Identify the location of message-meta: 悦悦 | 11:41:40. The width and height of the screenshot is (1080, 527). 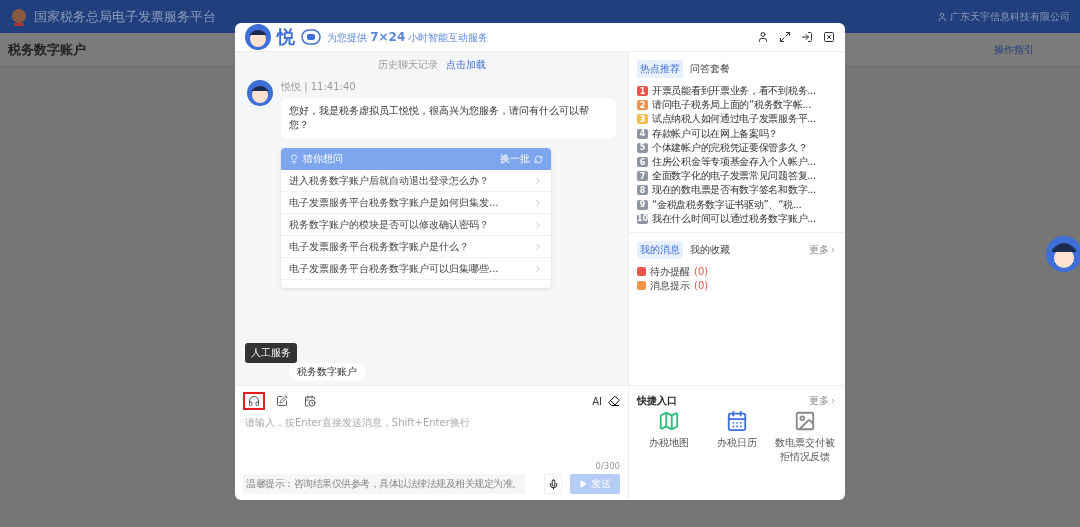
(319, 87).